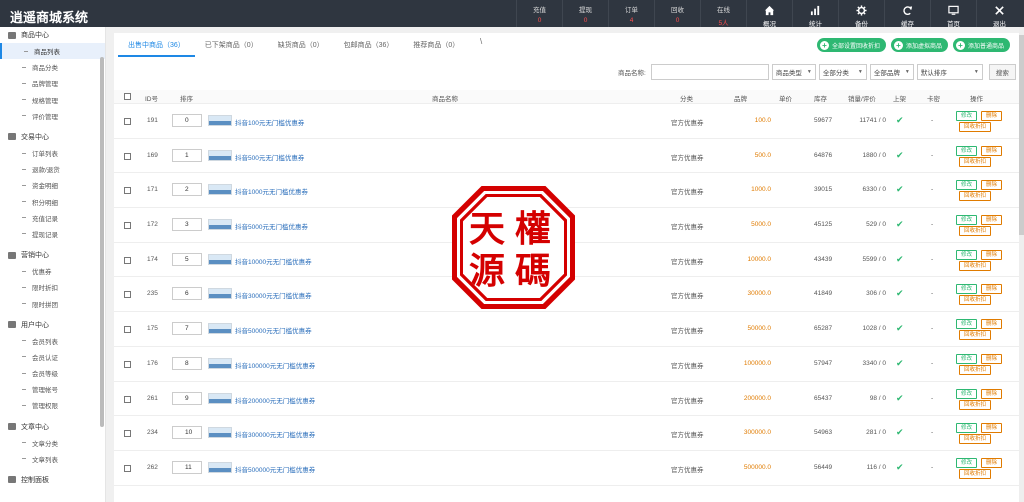  Describe the element at coordinates (52, 255) in the screenshot. I see `sidebar-group: 营销中心` at that location.